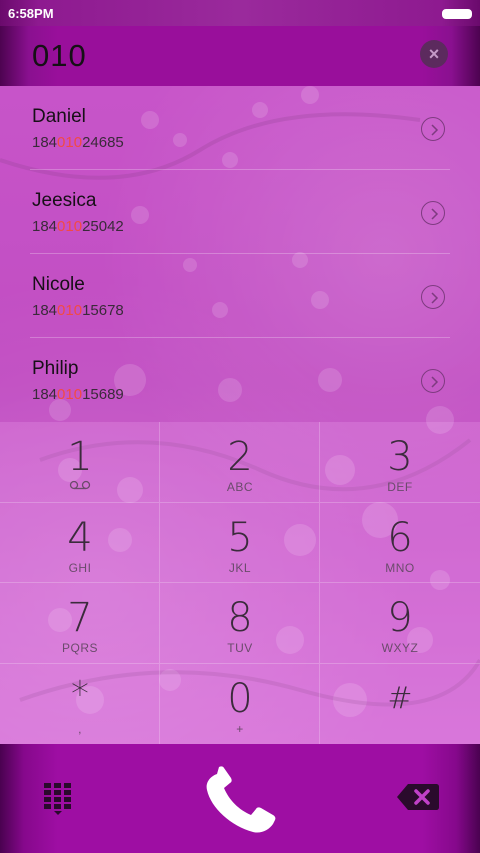 The height and width of the screenshot is (853, 480). I want to click on key-digit: 1, so click(80, 457).